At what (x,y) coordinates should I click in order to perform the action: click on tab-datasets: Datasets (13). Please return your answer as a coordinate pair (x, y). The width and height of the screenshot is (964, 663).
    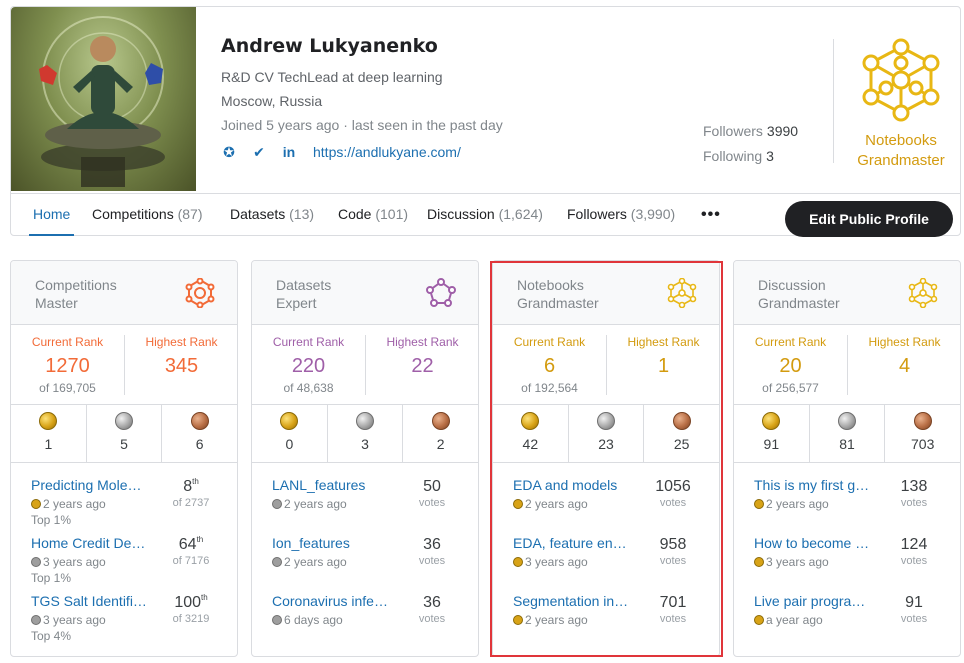
    Looking at the image, I should click on (272, 215).